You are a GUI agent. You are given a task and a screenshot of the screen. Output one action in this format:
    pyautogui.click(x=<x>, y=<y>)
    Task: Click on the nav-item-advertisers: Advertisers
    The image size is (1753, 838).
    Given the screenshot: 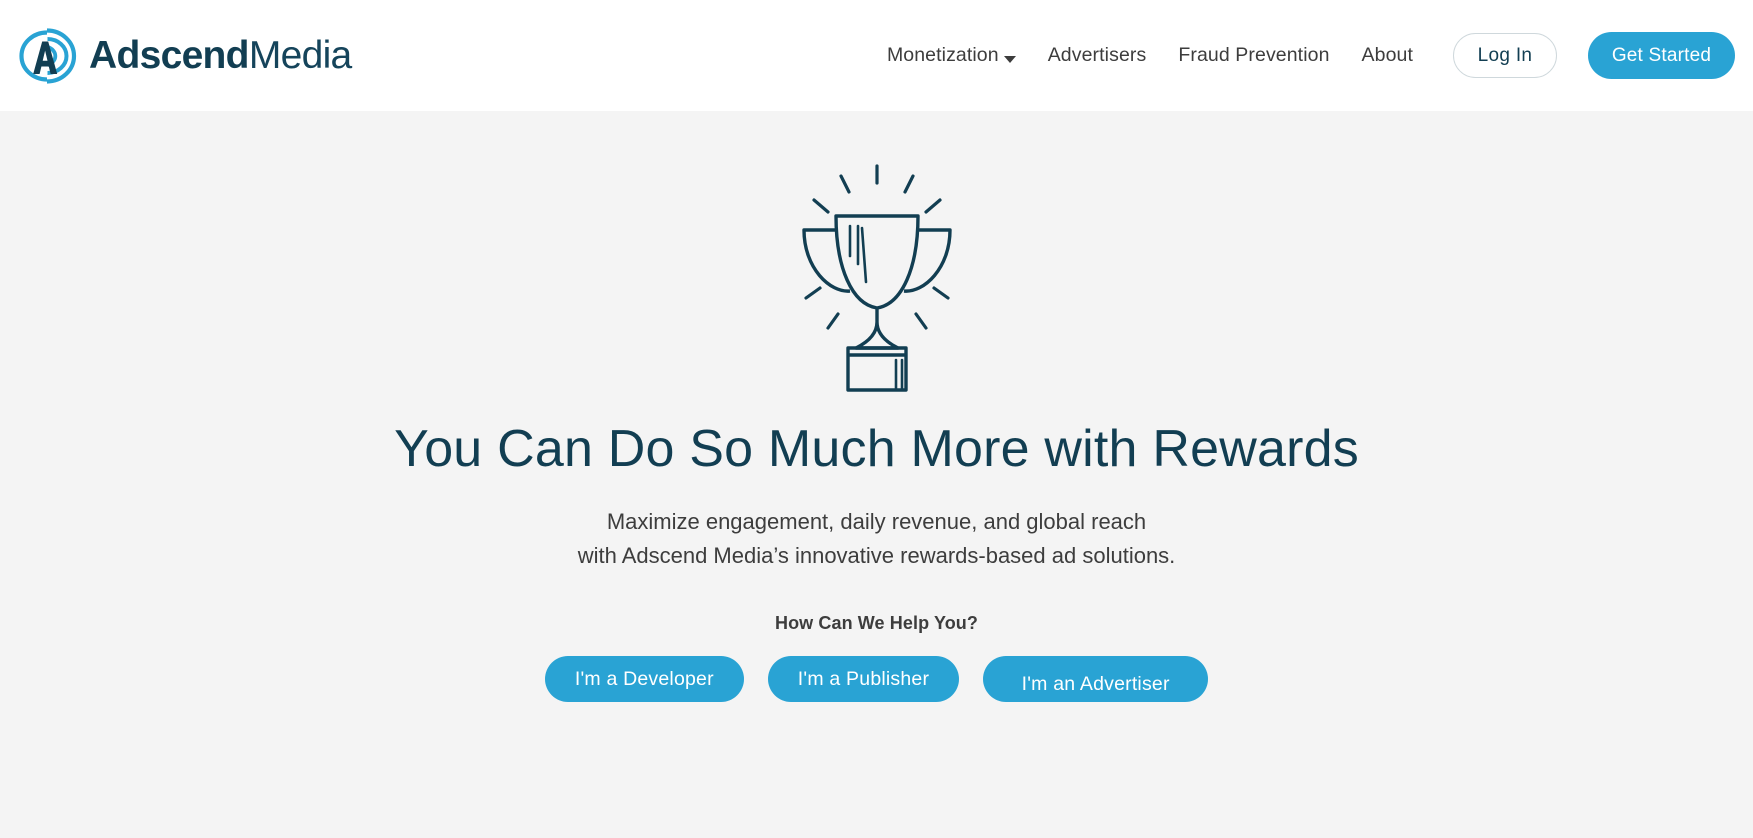 What is the action you would take?
    pyautogui.click(x=1097, y=55)
    